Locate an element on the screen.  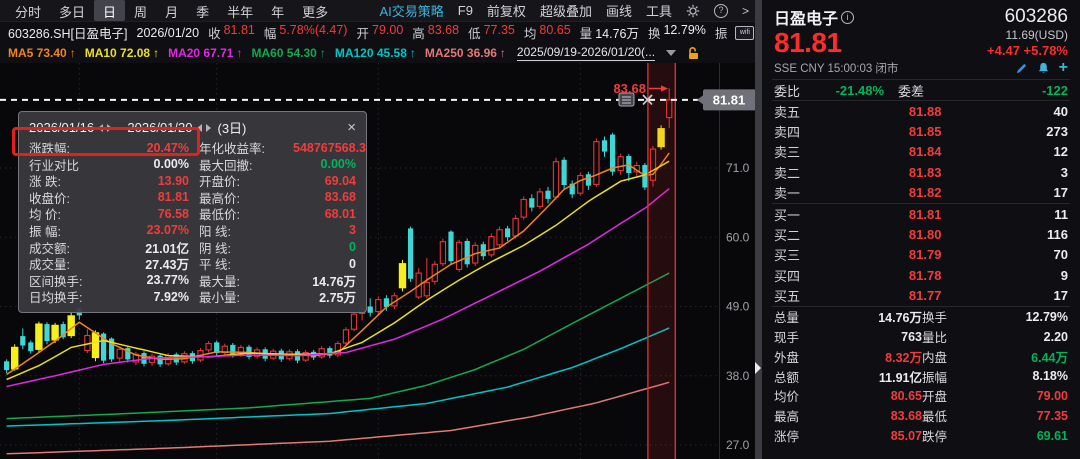
edit-icon is located at coordinates (1021, 68).